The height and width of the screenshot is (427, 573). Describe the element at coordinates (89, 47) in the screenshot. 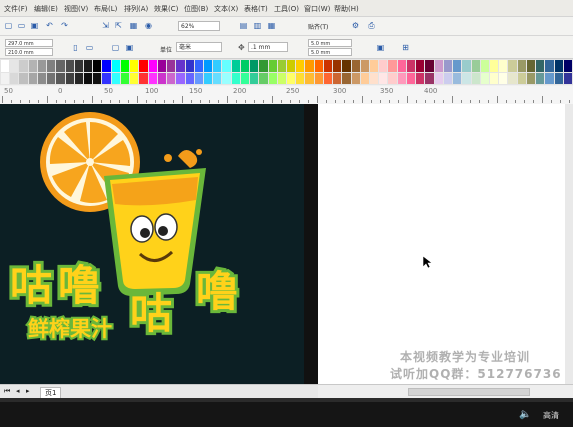

I see `landscape-icon: ▭` at that location.